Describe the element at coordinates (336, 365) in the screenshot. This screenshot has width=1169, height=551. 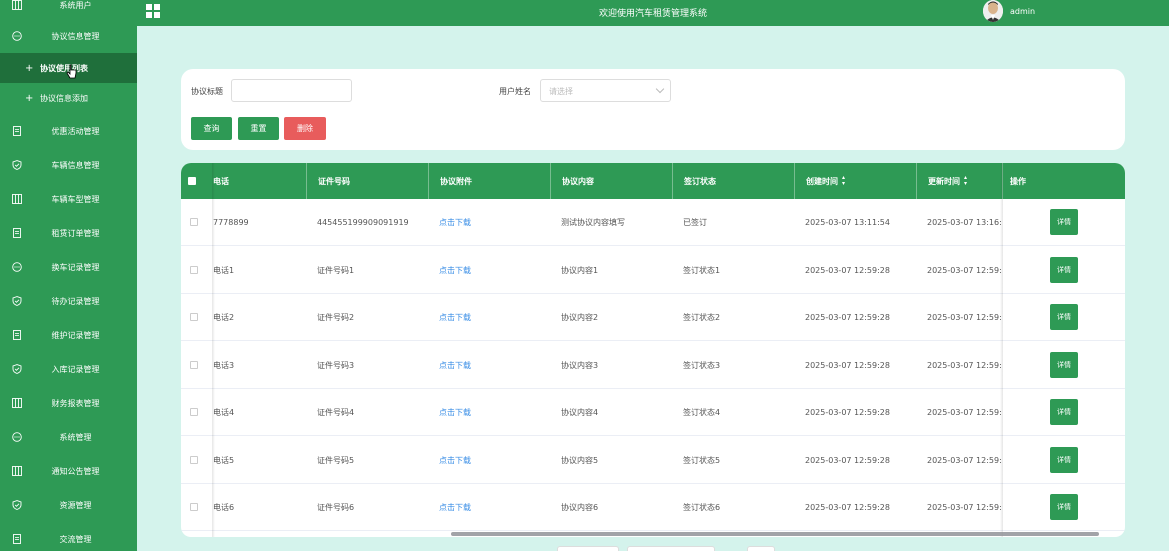
I see `cell-id-no: 证件号码3` at that location.